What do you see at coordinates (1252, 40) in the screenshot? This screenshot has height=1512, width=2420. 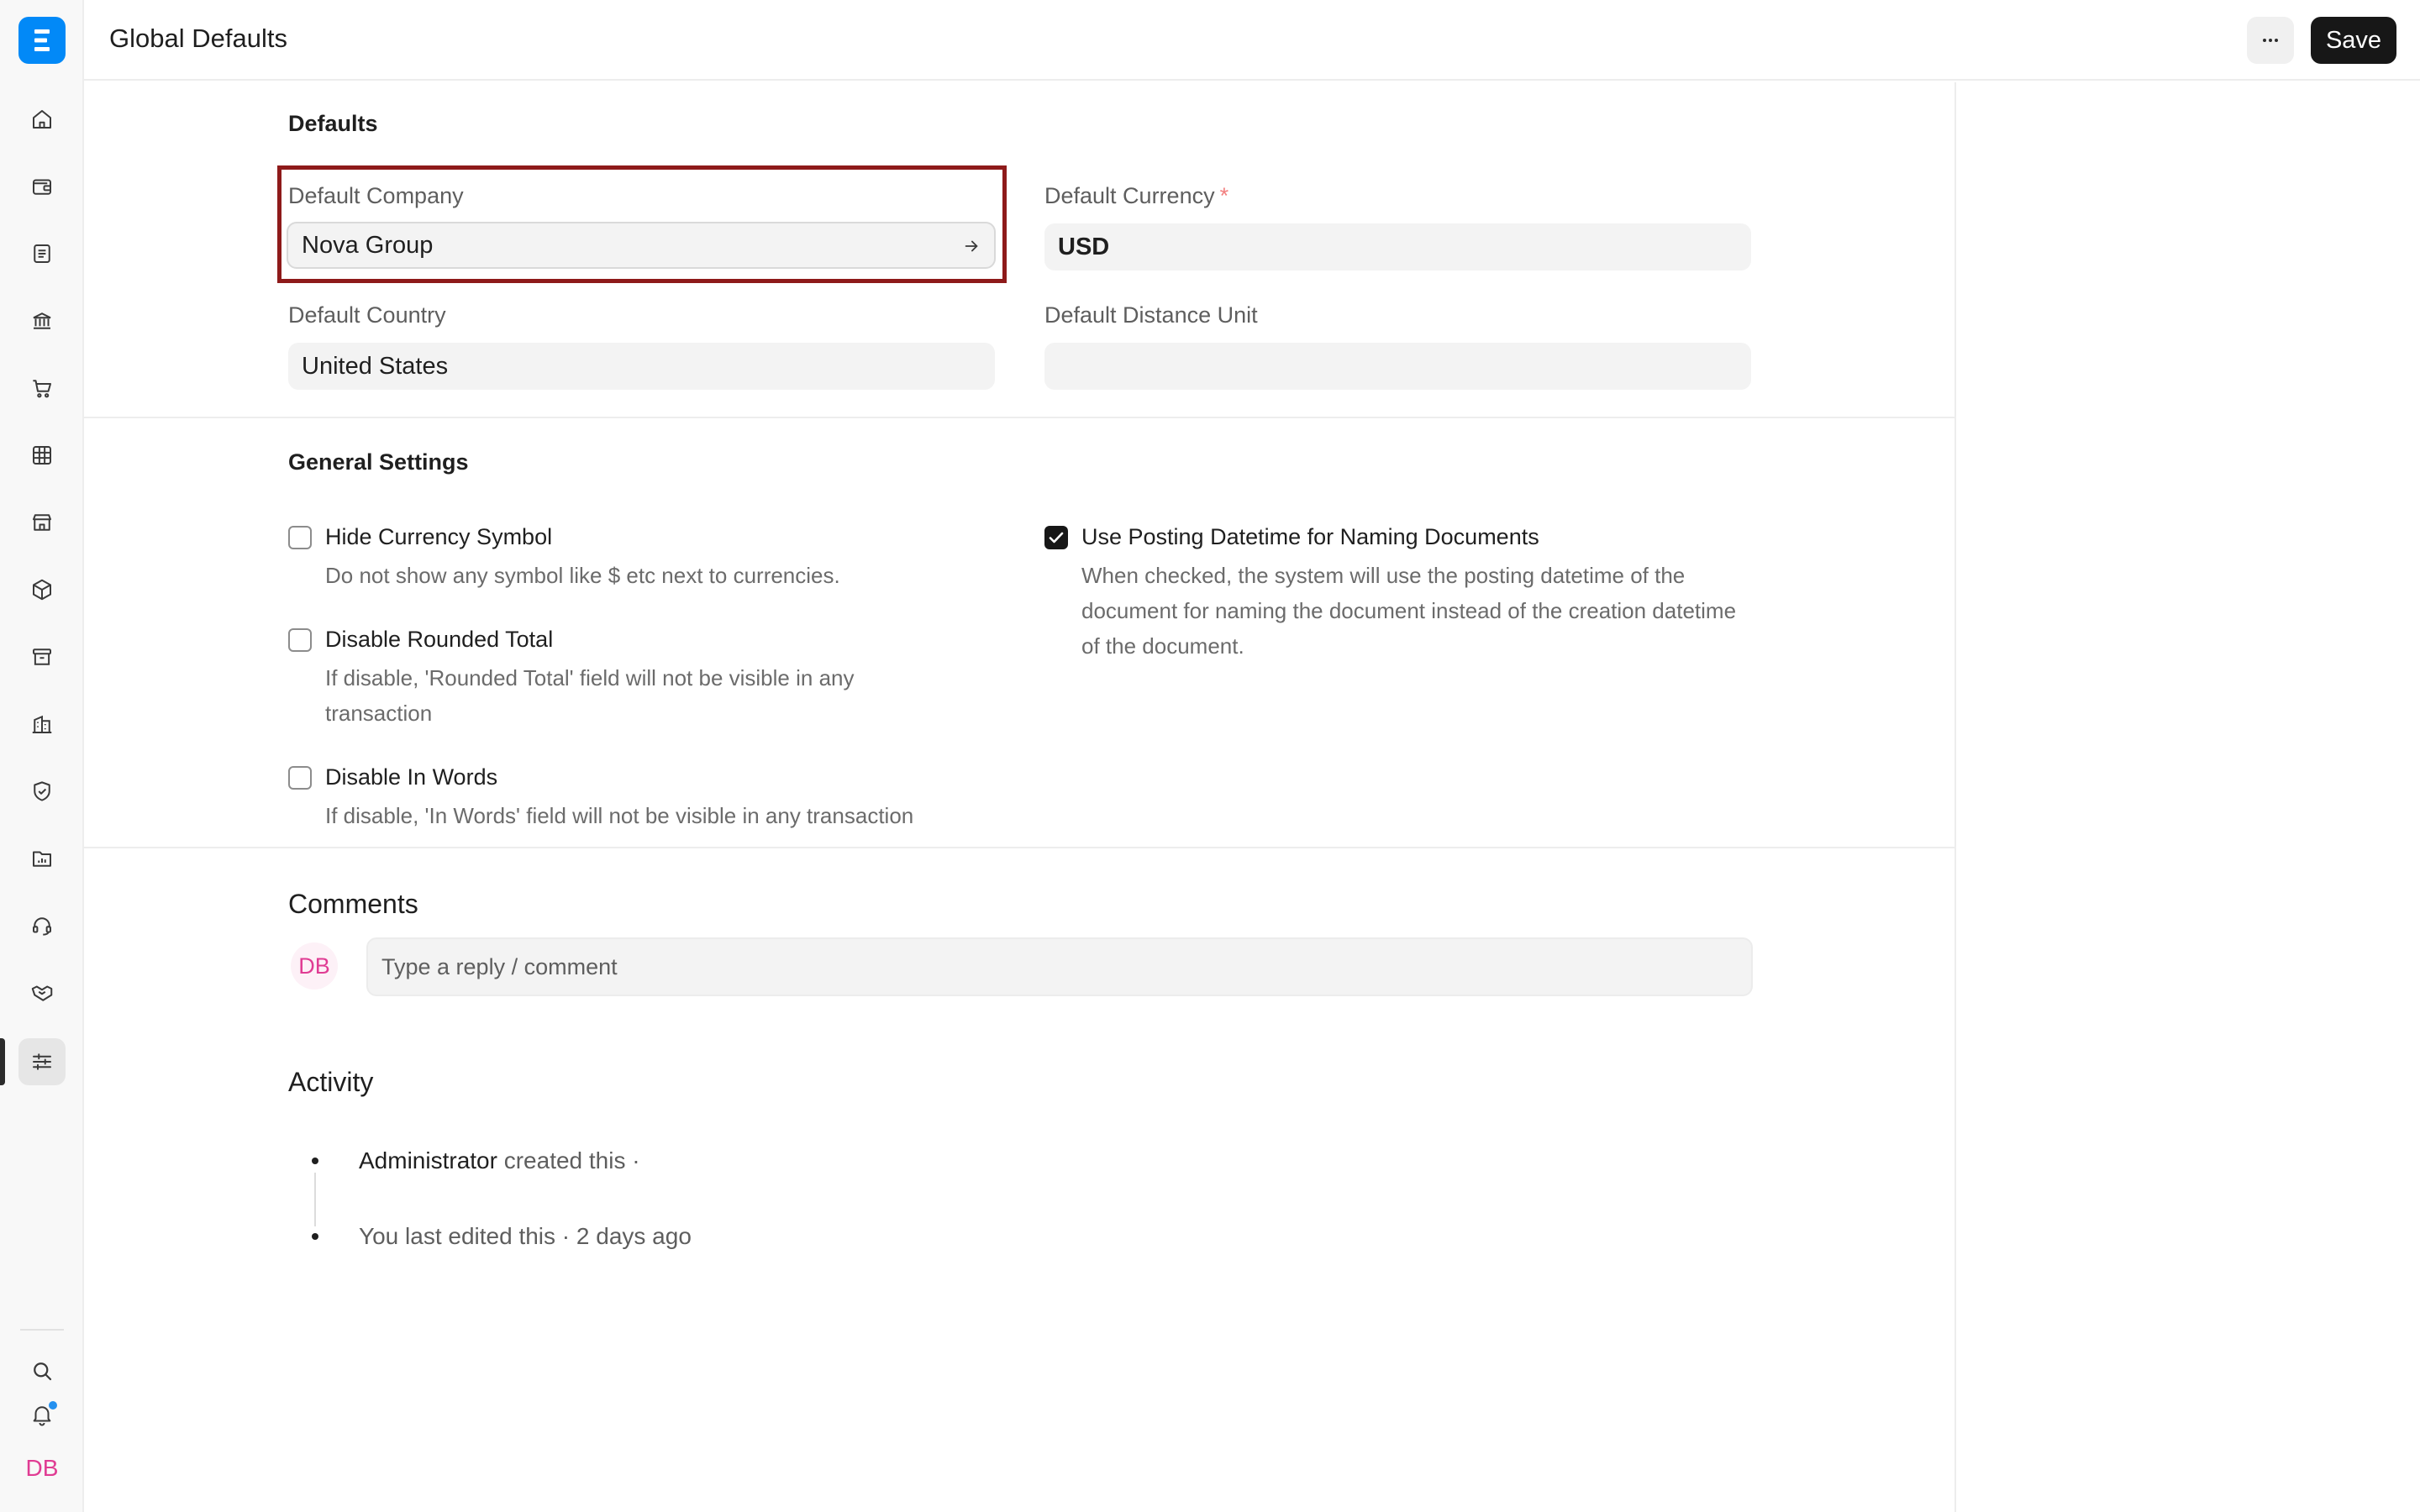 I see `page-header: Global Defaults Save` at bounding box center [1252, 40].